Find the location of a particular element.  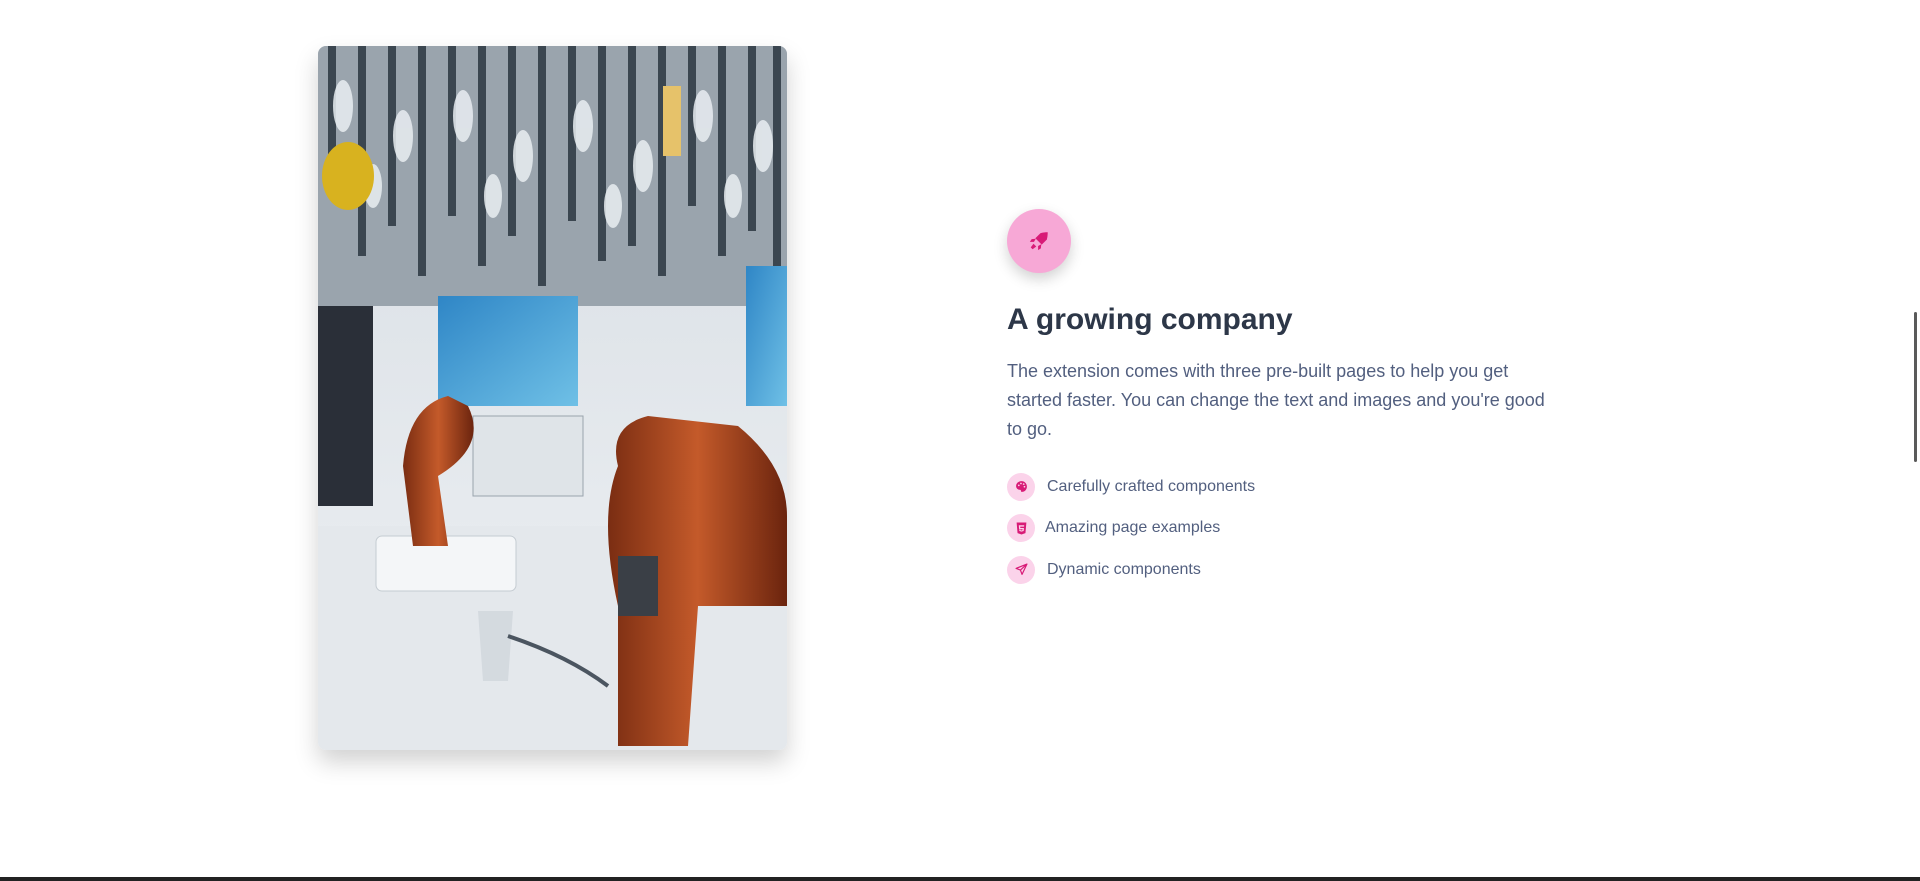

html5-icon-badge is located at coordinates (1021, 528).